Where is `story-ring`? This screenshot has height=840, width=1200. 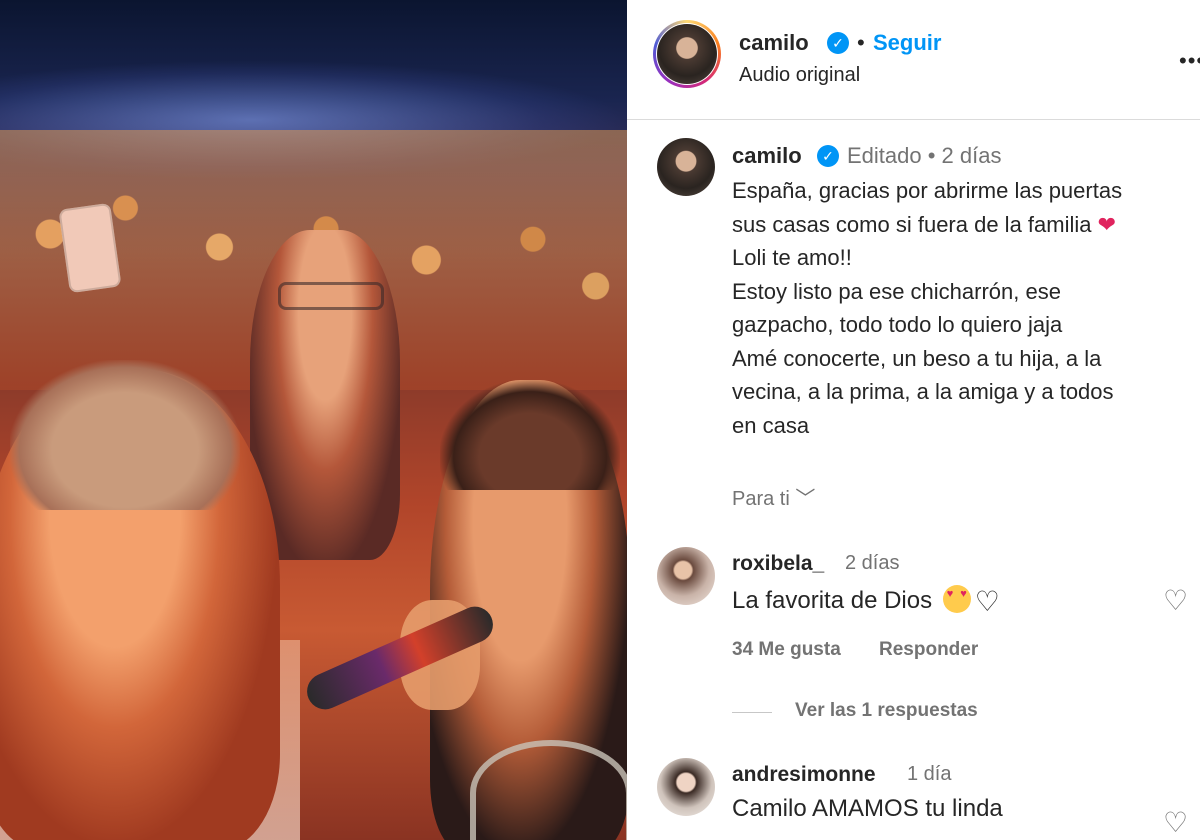
story-ring is located at coordinates (687, 54).